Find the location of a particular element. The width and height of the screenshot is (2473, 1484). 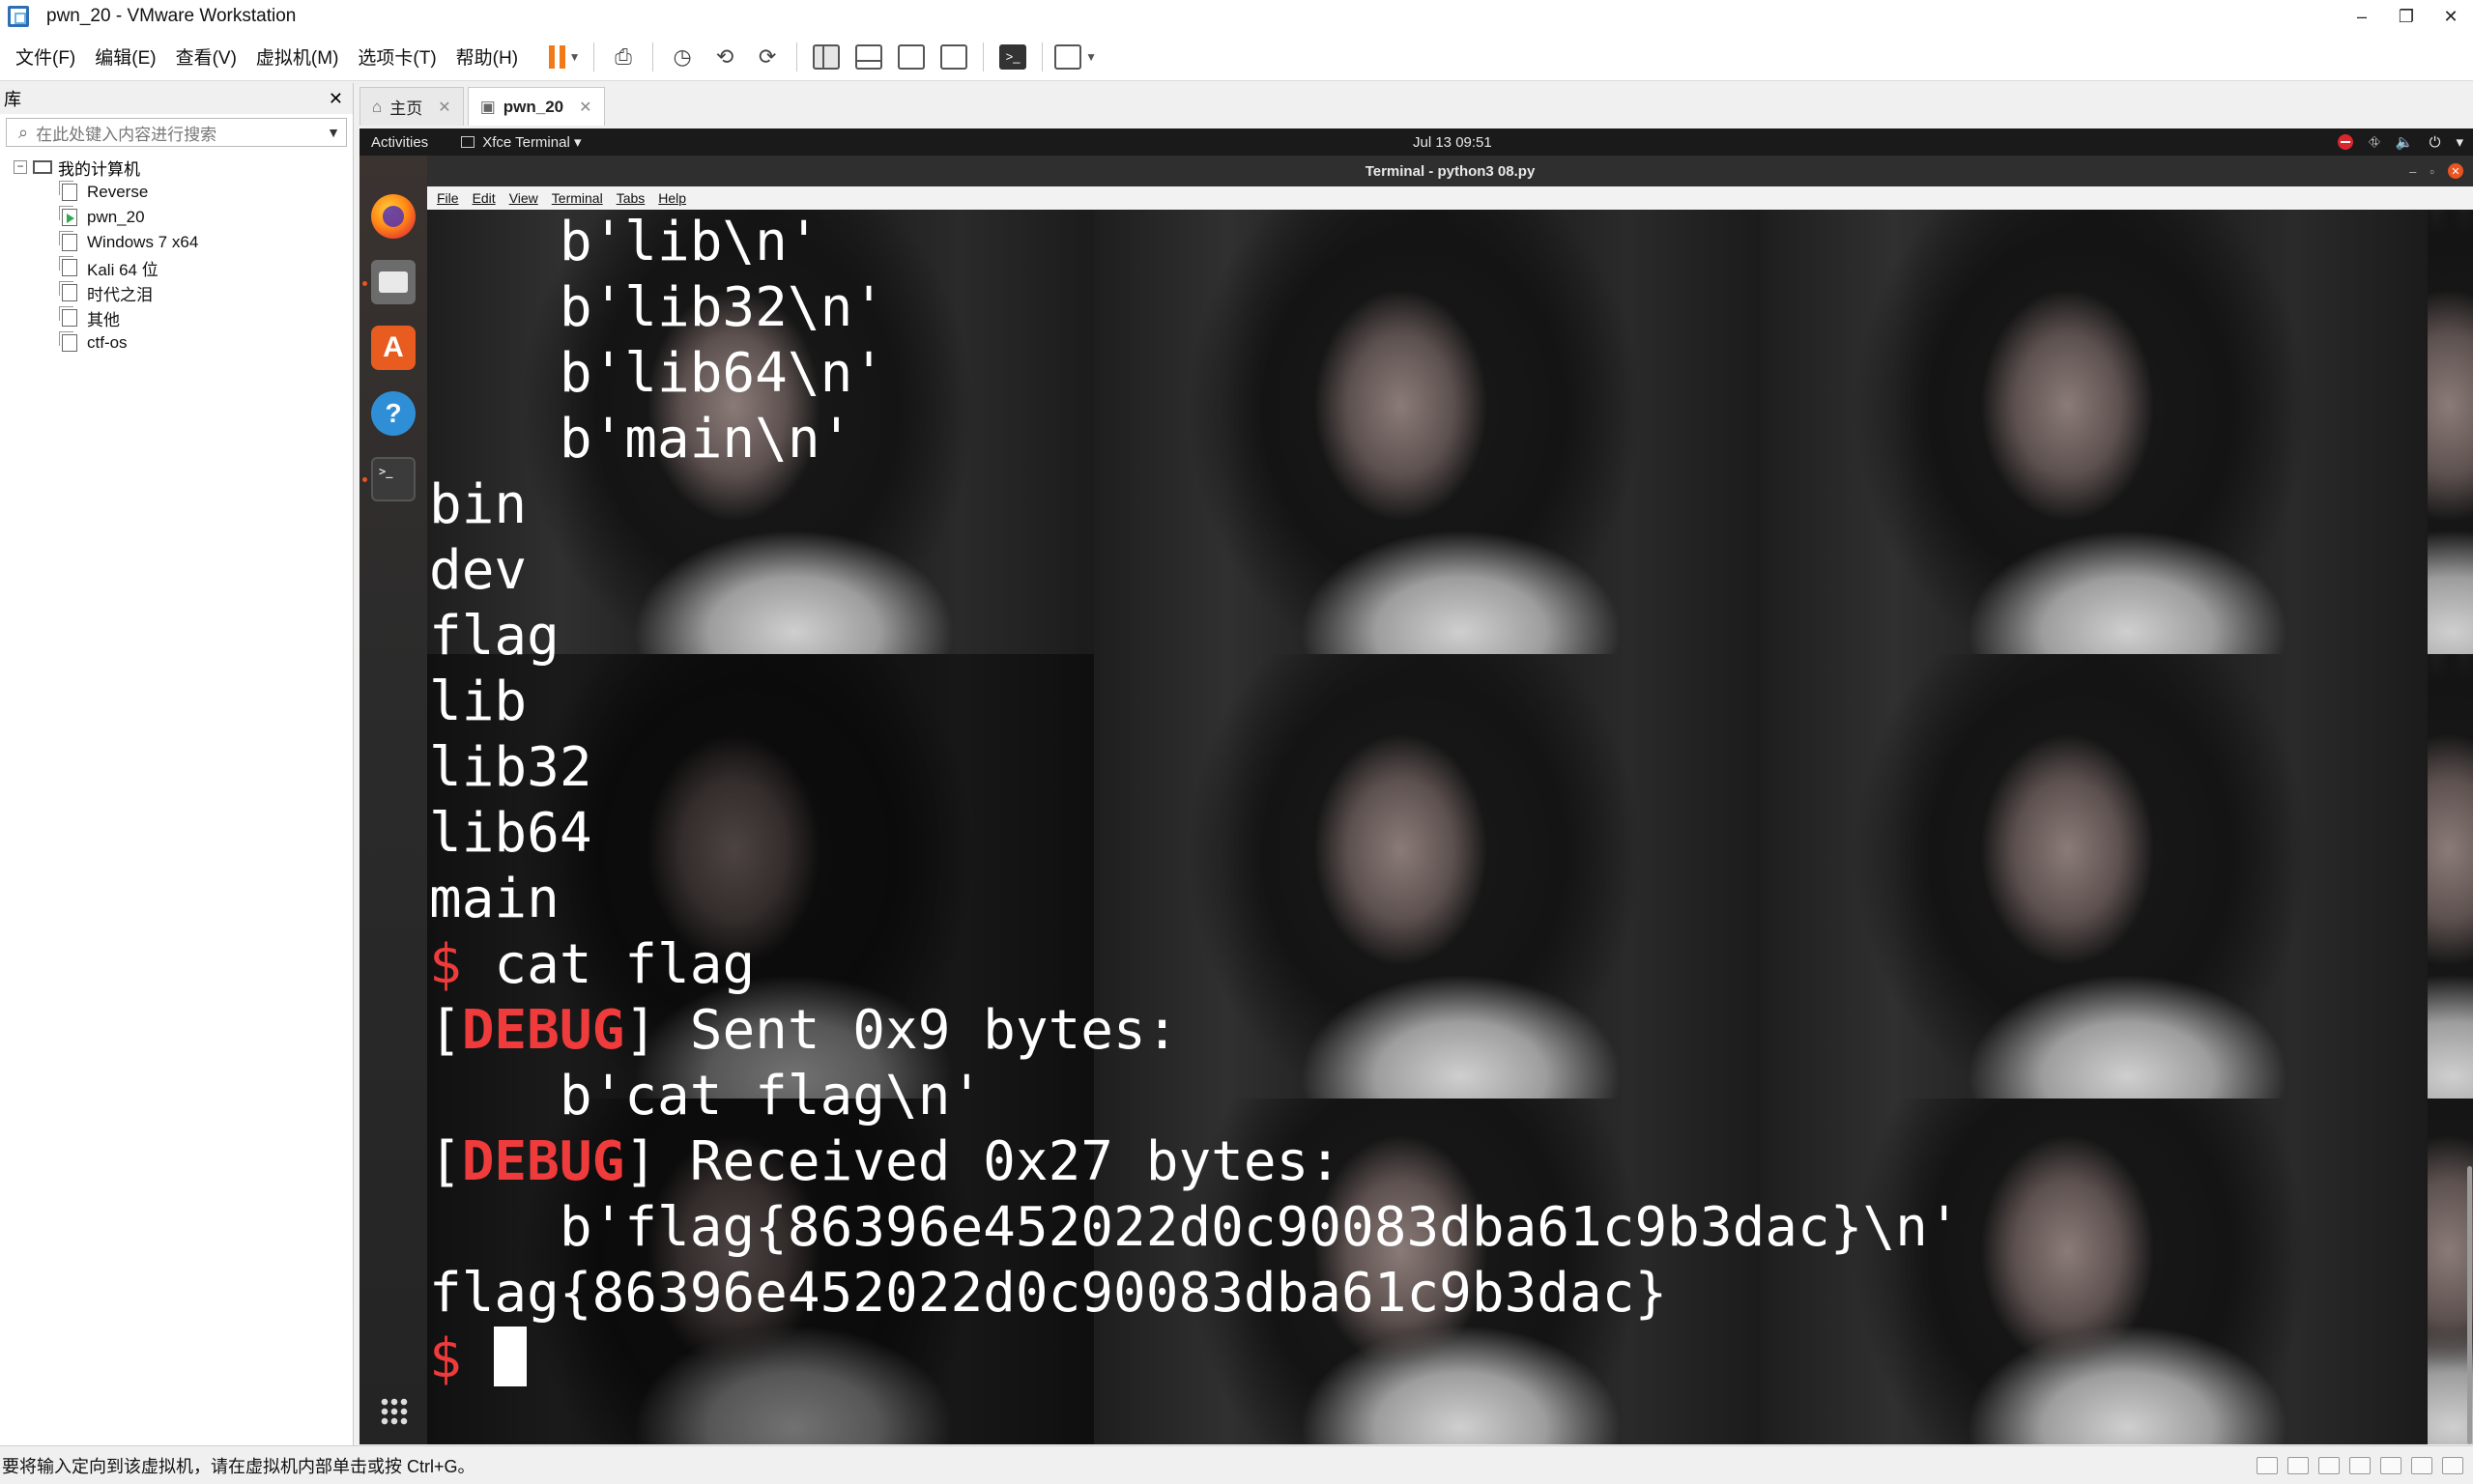

console-view-button: >_ is located at coordinates (1013, 57).